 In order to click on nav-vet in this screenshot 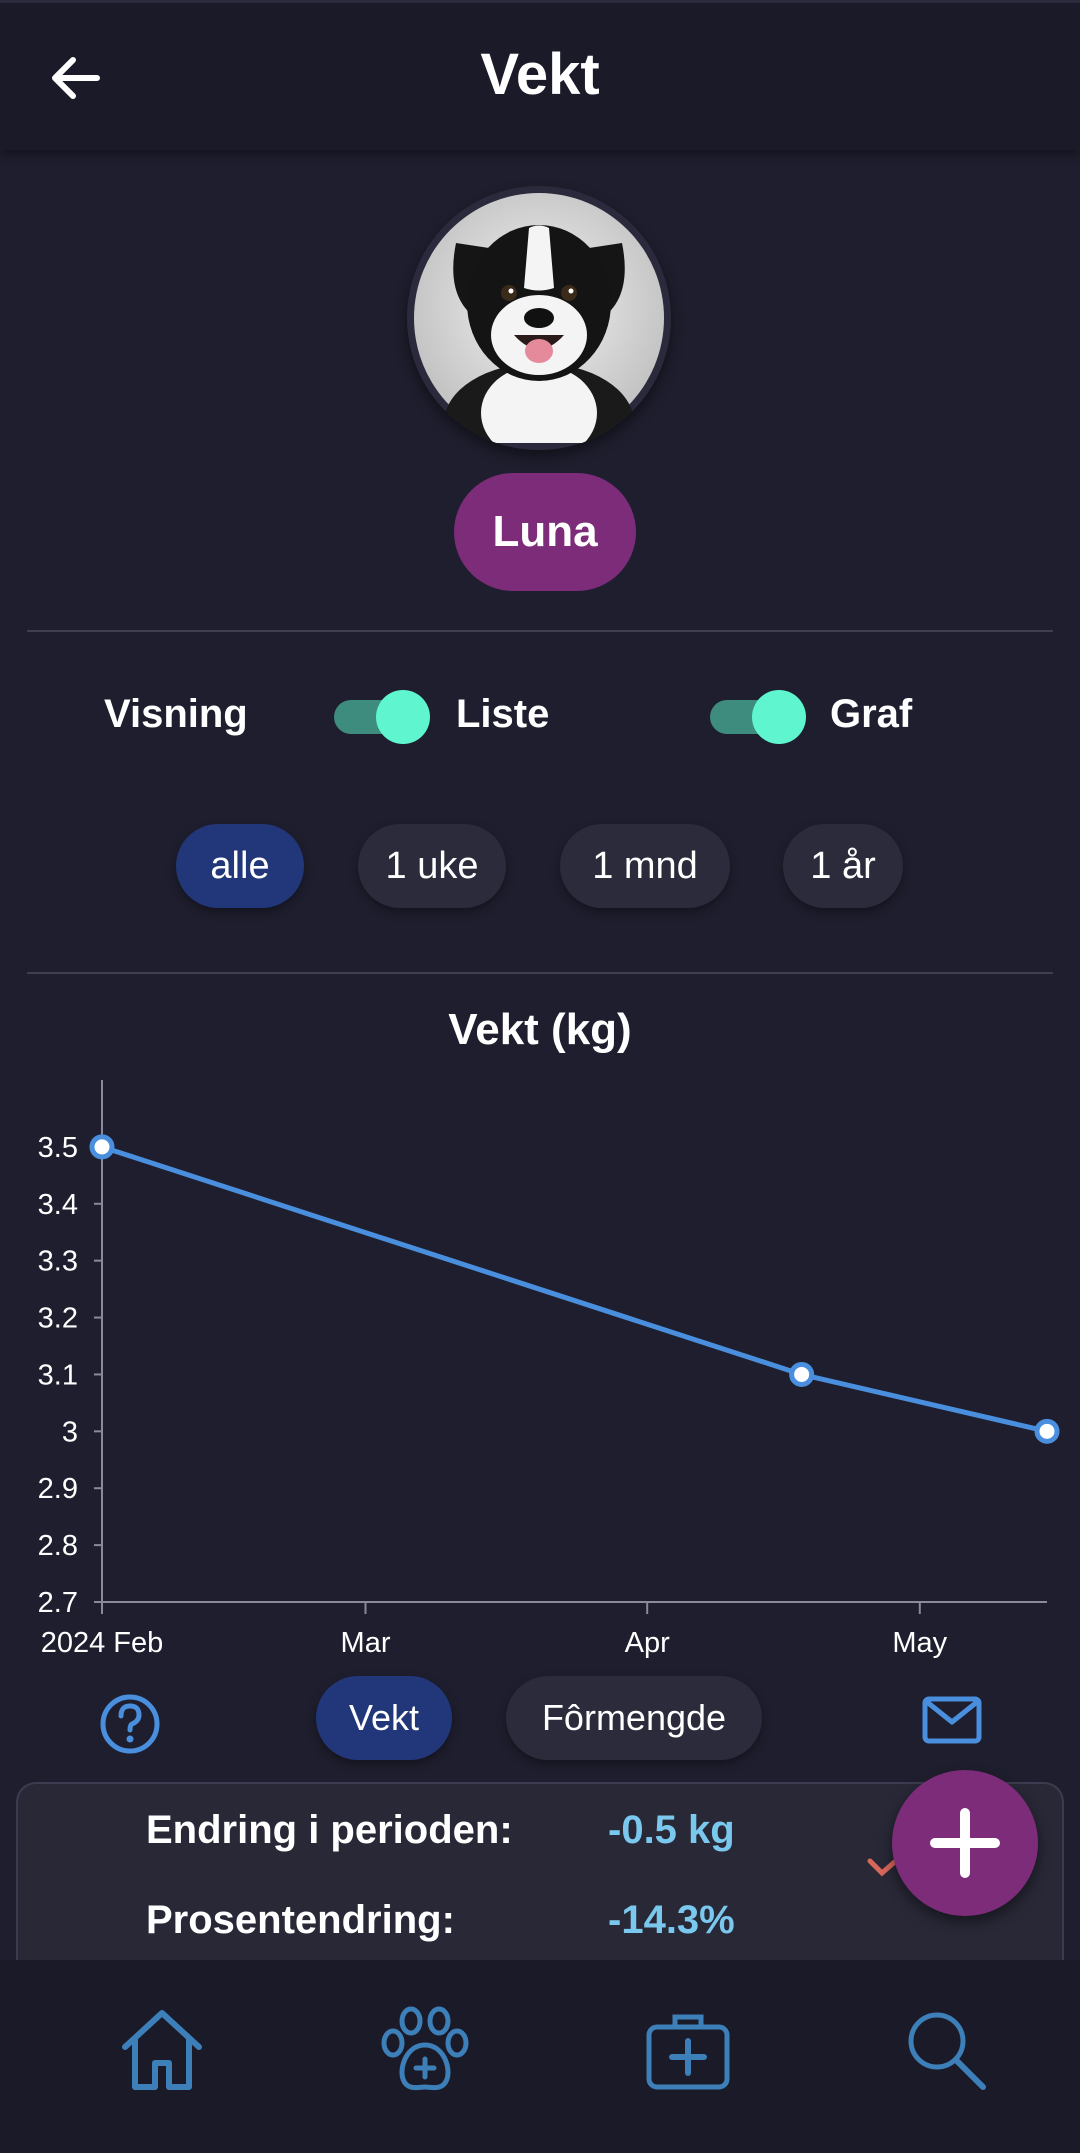, I will do `click(688, 2050)`.